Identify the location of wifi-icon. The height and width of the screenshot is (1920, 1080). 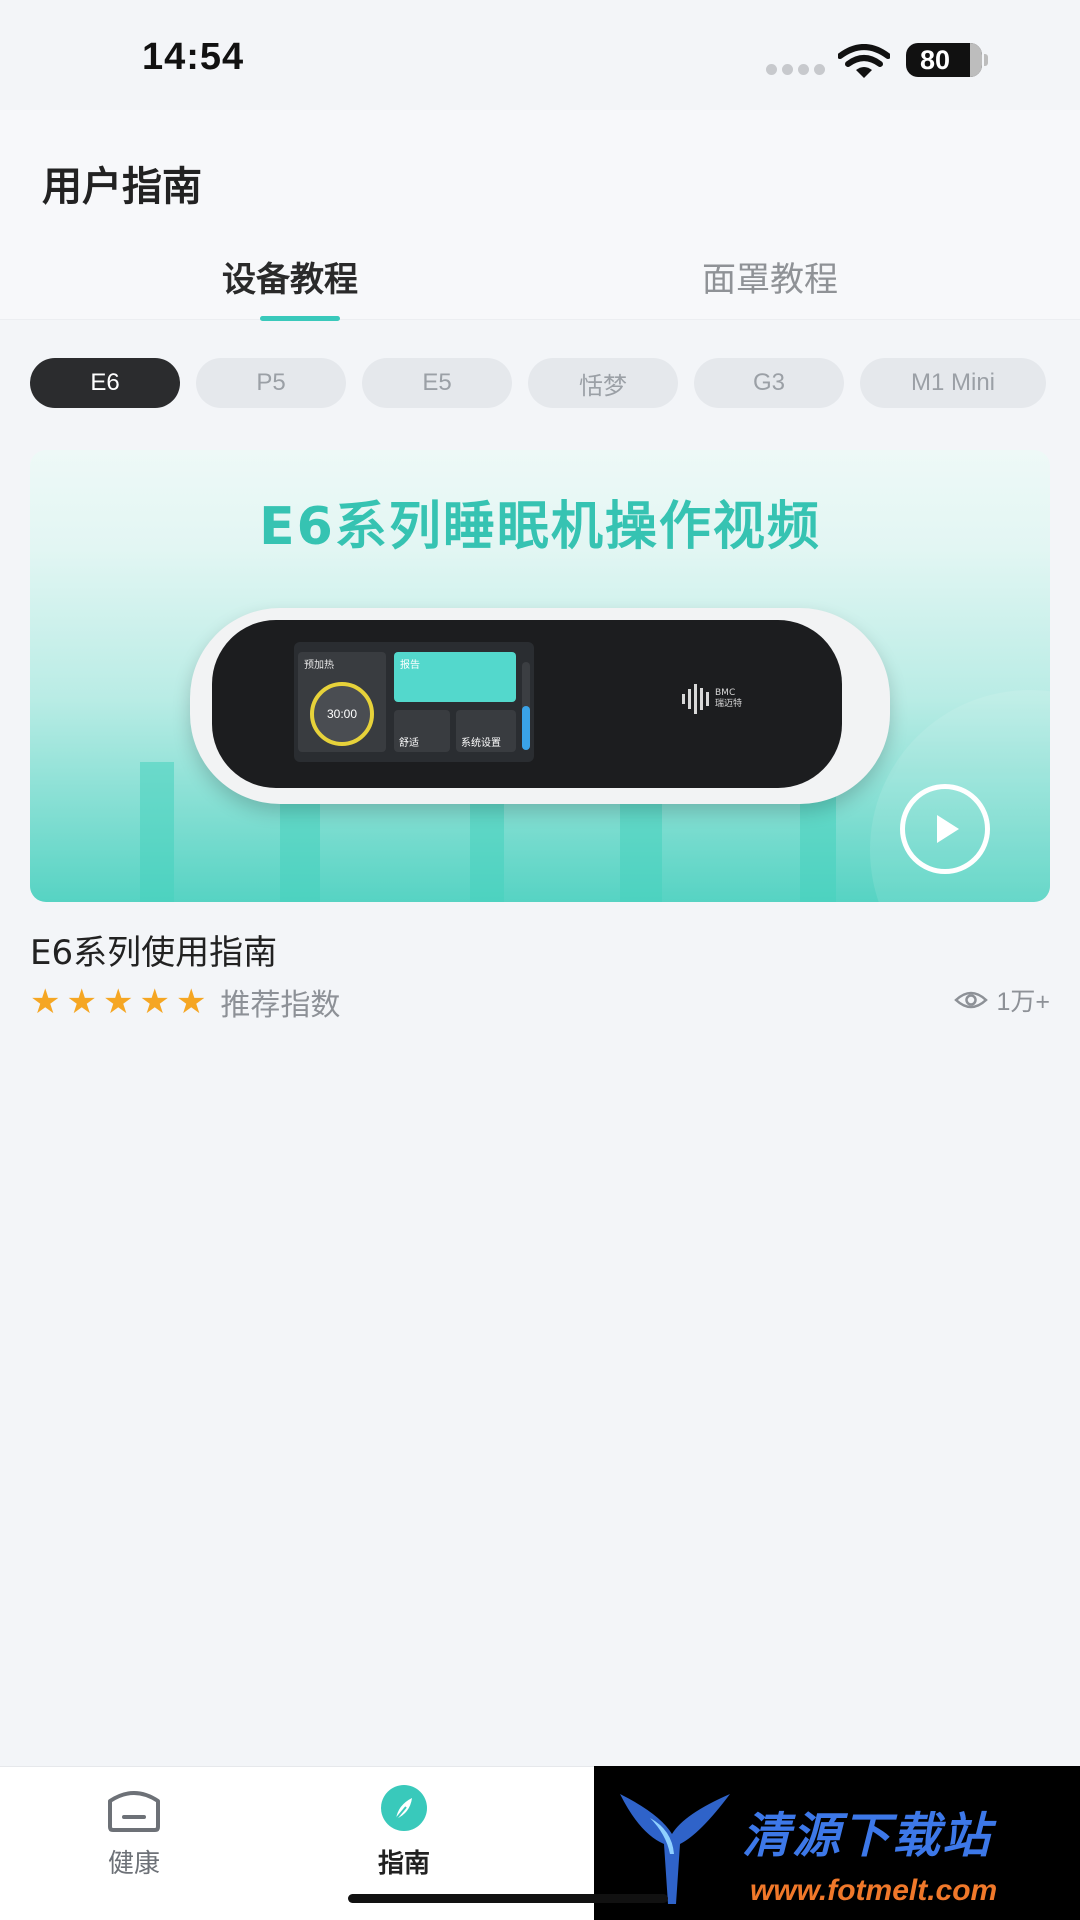
(864, 61).